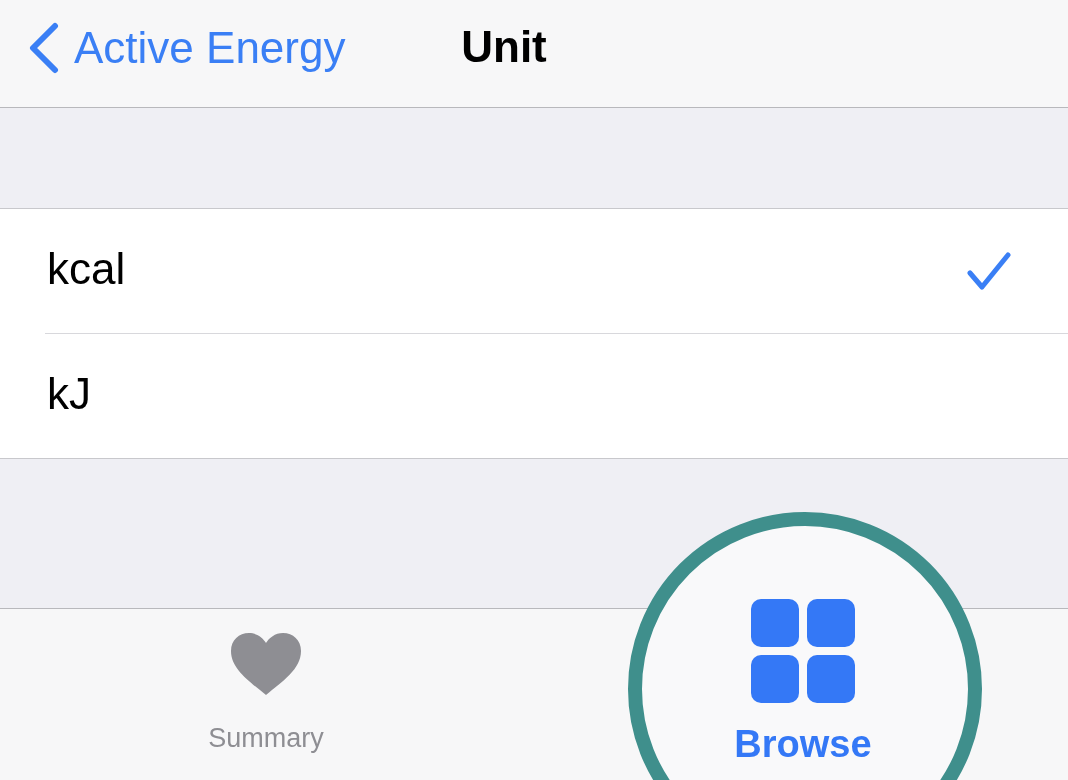 The image size is (1068, 780). What do you see at coordinates (266, 664) in the screenshot?
I see `heart-icon` at bounding box center [266, 664].